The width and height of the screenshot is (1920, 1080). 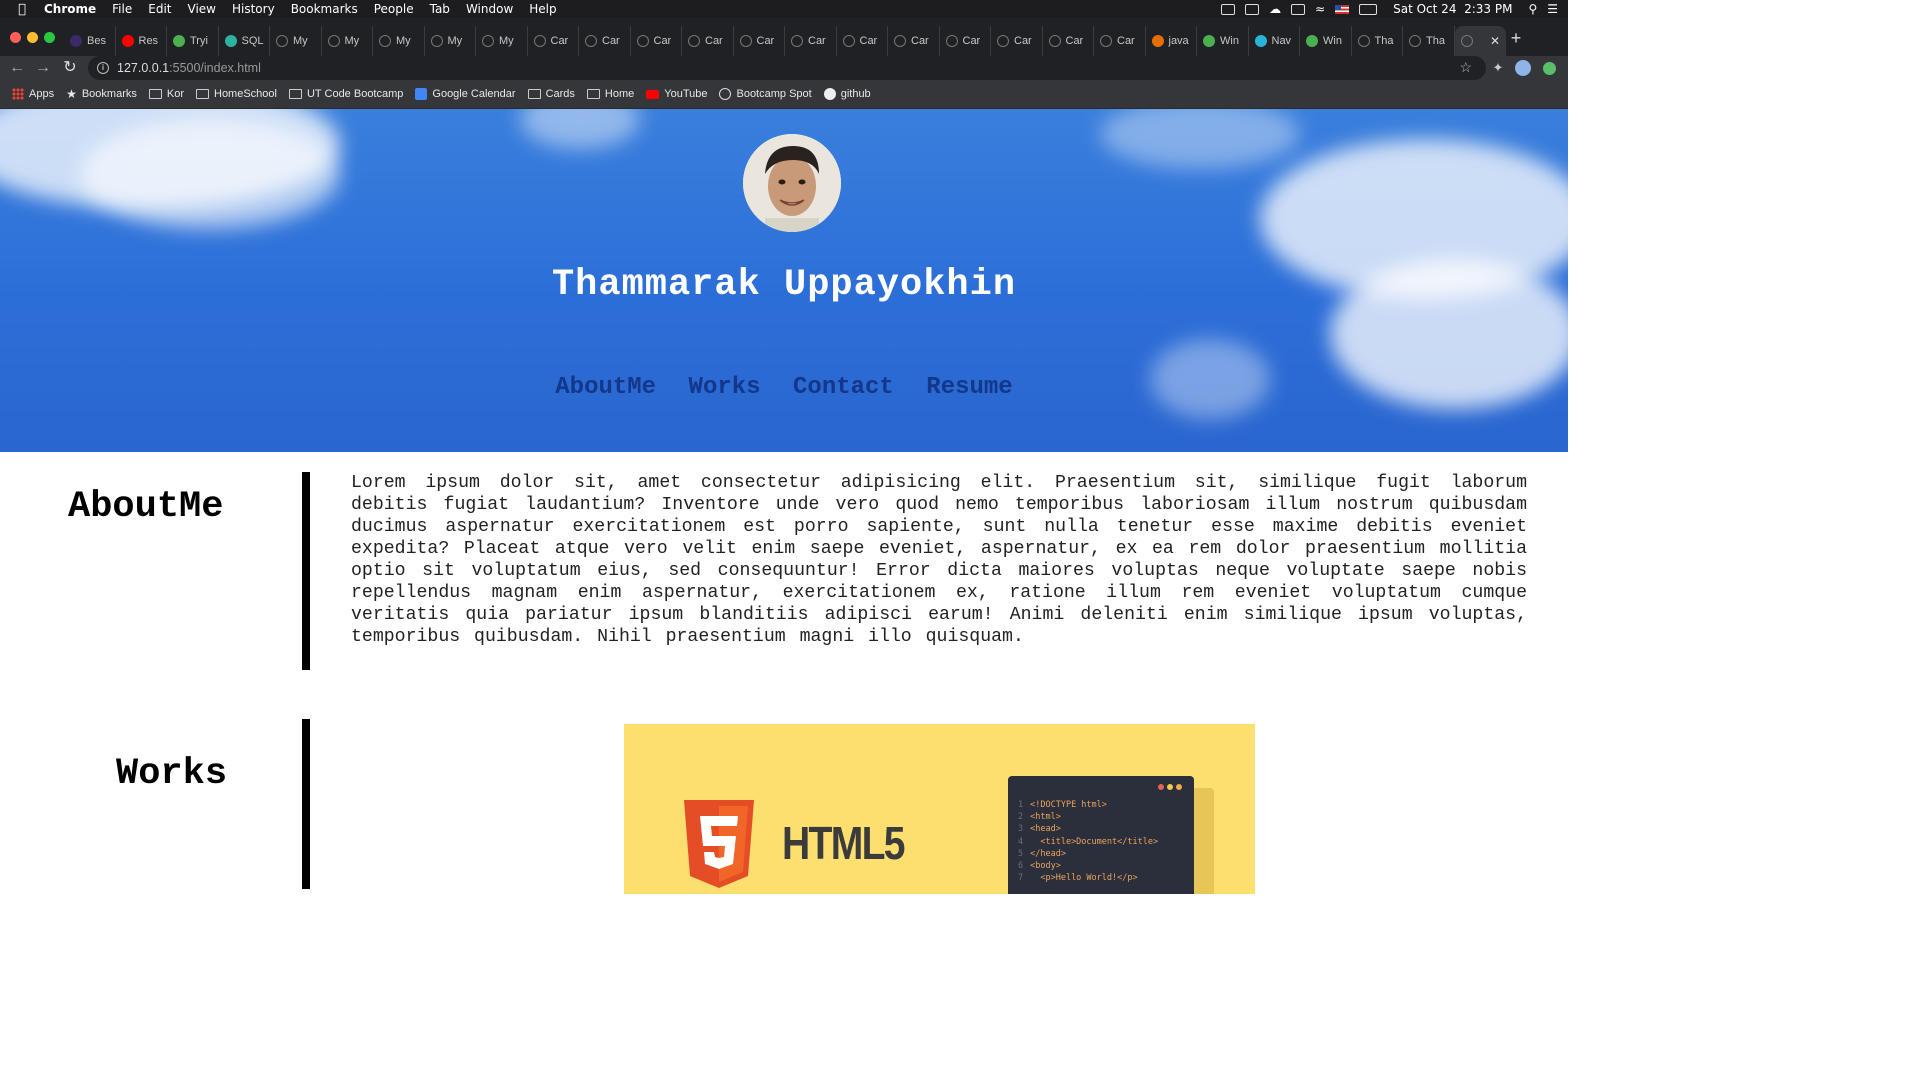 What do you see at coordinates (1320, 9) in the screenshot?
I see `wifi-icon: ≈` at bounding box center [1320, 9].